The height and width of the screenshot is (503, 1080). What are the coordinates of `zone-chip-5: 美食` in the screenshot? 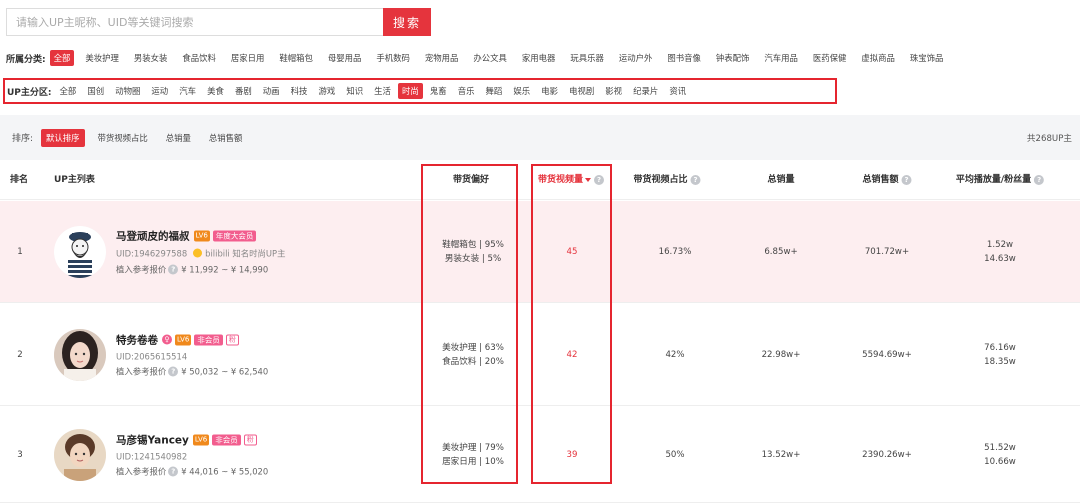 It's located at (215, 91).